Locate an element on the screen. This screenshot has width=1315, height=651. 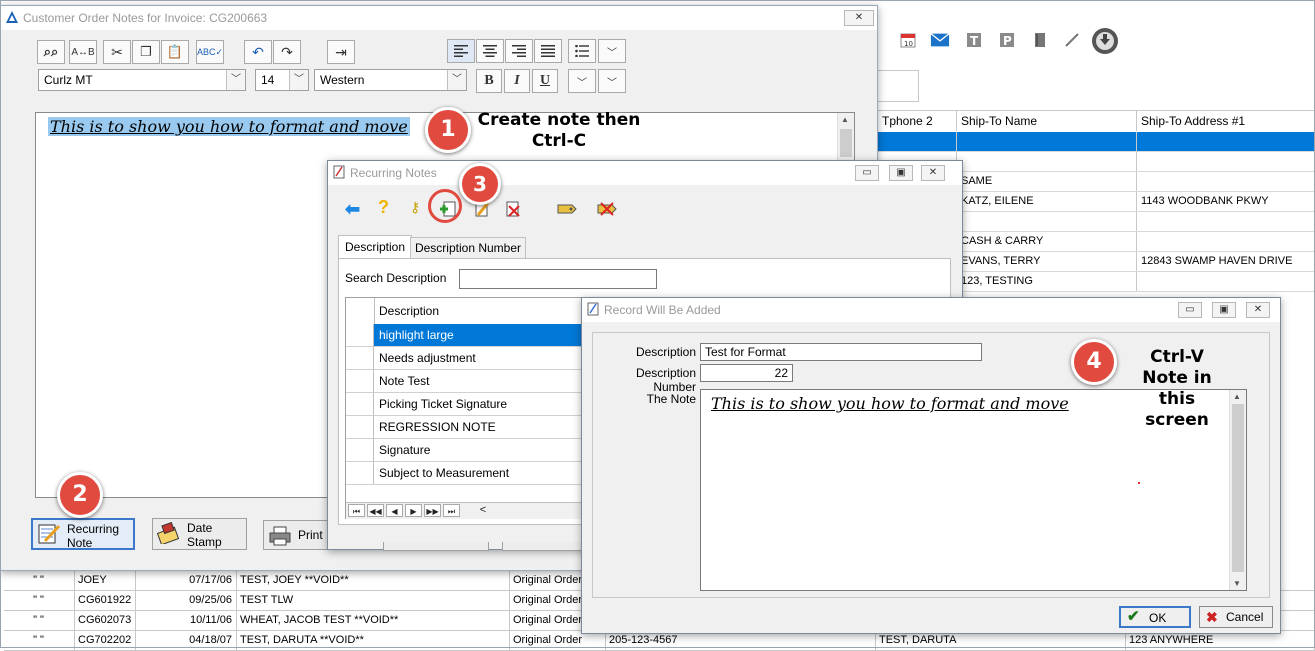
cut-button: ✂ is located at coordinates (117, 52).